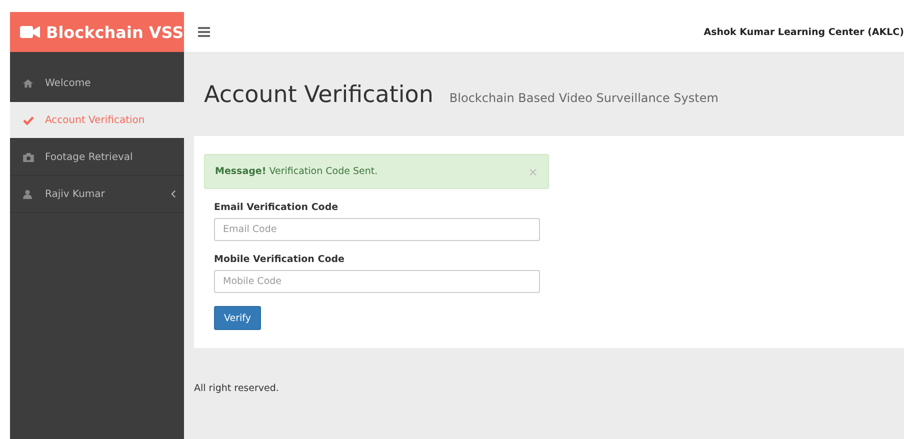 The width and height of the screenshot is (904, 439). Describe the element at coordinates (115, 32) in the screenshot. I see `brand-title: Blockchain VSS` at that location.